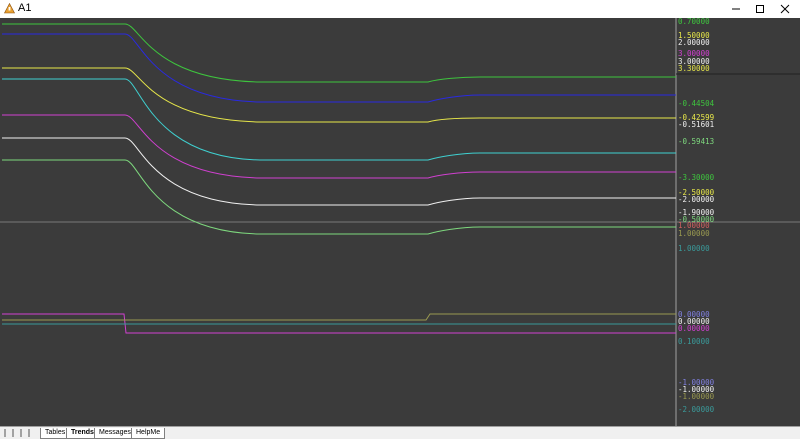 The width and height of the screenshot is (800, 439). Describe the element at coordinates (400, 432) in the screenshot. I see `sheet-tab-bar: Tables Trends Messages HelpMe` at that location.